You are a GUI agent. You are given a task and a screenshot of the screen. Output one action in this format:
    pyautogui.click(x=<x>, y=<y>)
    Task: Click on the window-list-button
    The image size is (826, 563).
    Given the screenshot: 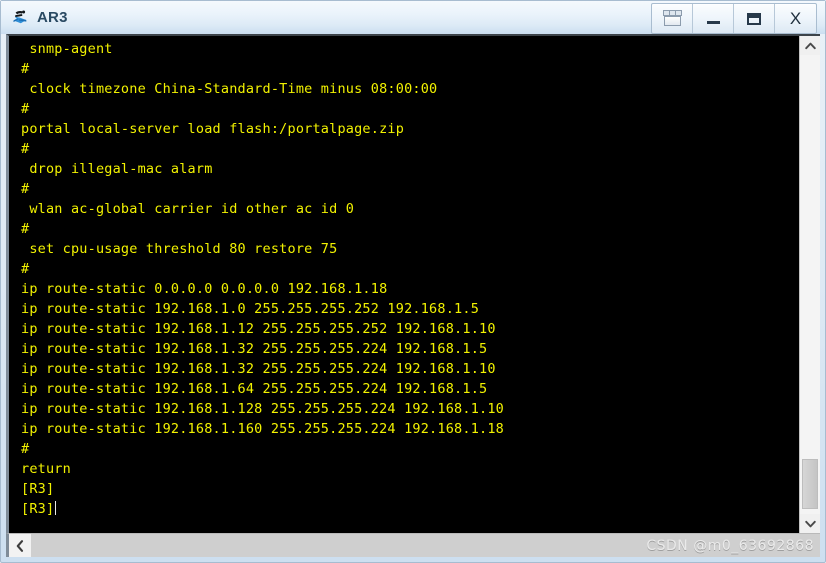 What is the action you would take?
    pyautogui.click(x=672, y=18)
    